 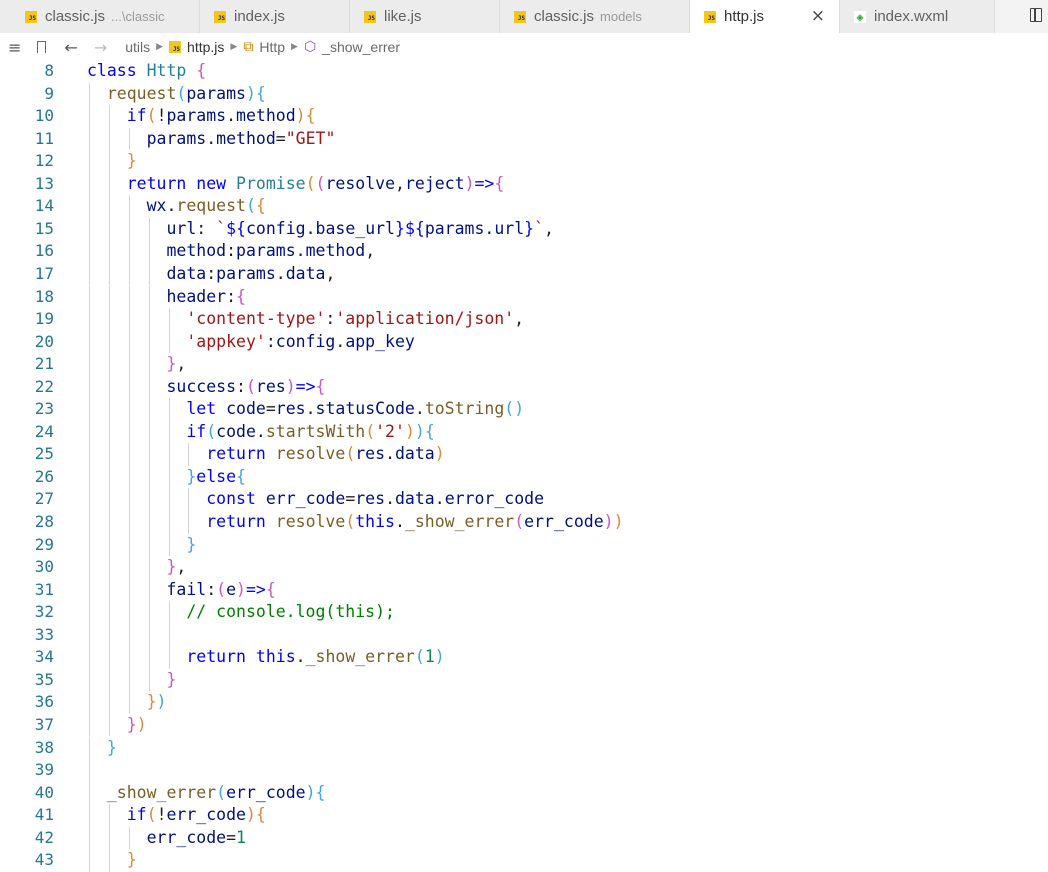 What do you see at coordinates (176, 567) in the screenshot?
I see `code-text: },` at bounding box center [176, 567].